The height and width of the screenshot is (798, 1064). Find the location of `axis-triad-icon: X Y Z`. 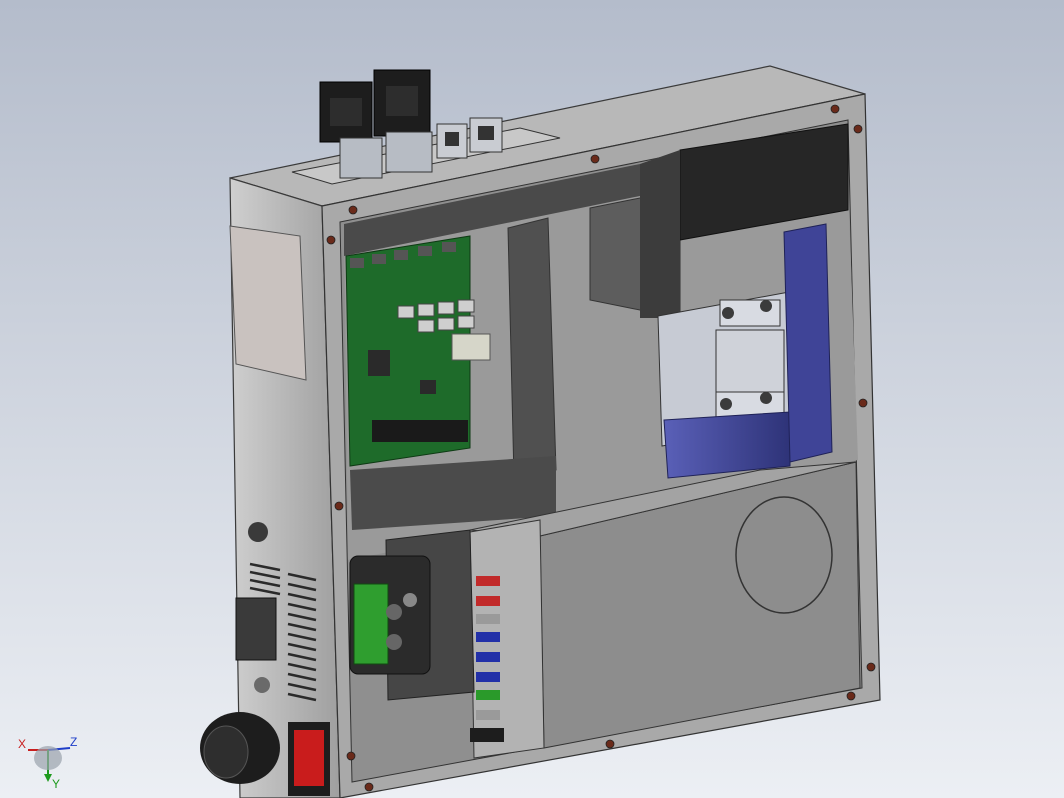

axis-triad-icon: X Y Z is located at coordinates (47, 762).